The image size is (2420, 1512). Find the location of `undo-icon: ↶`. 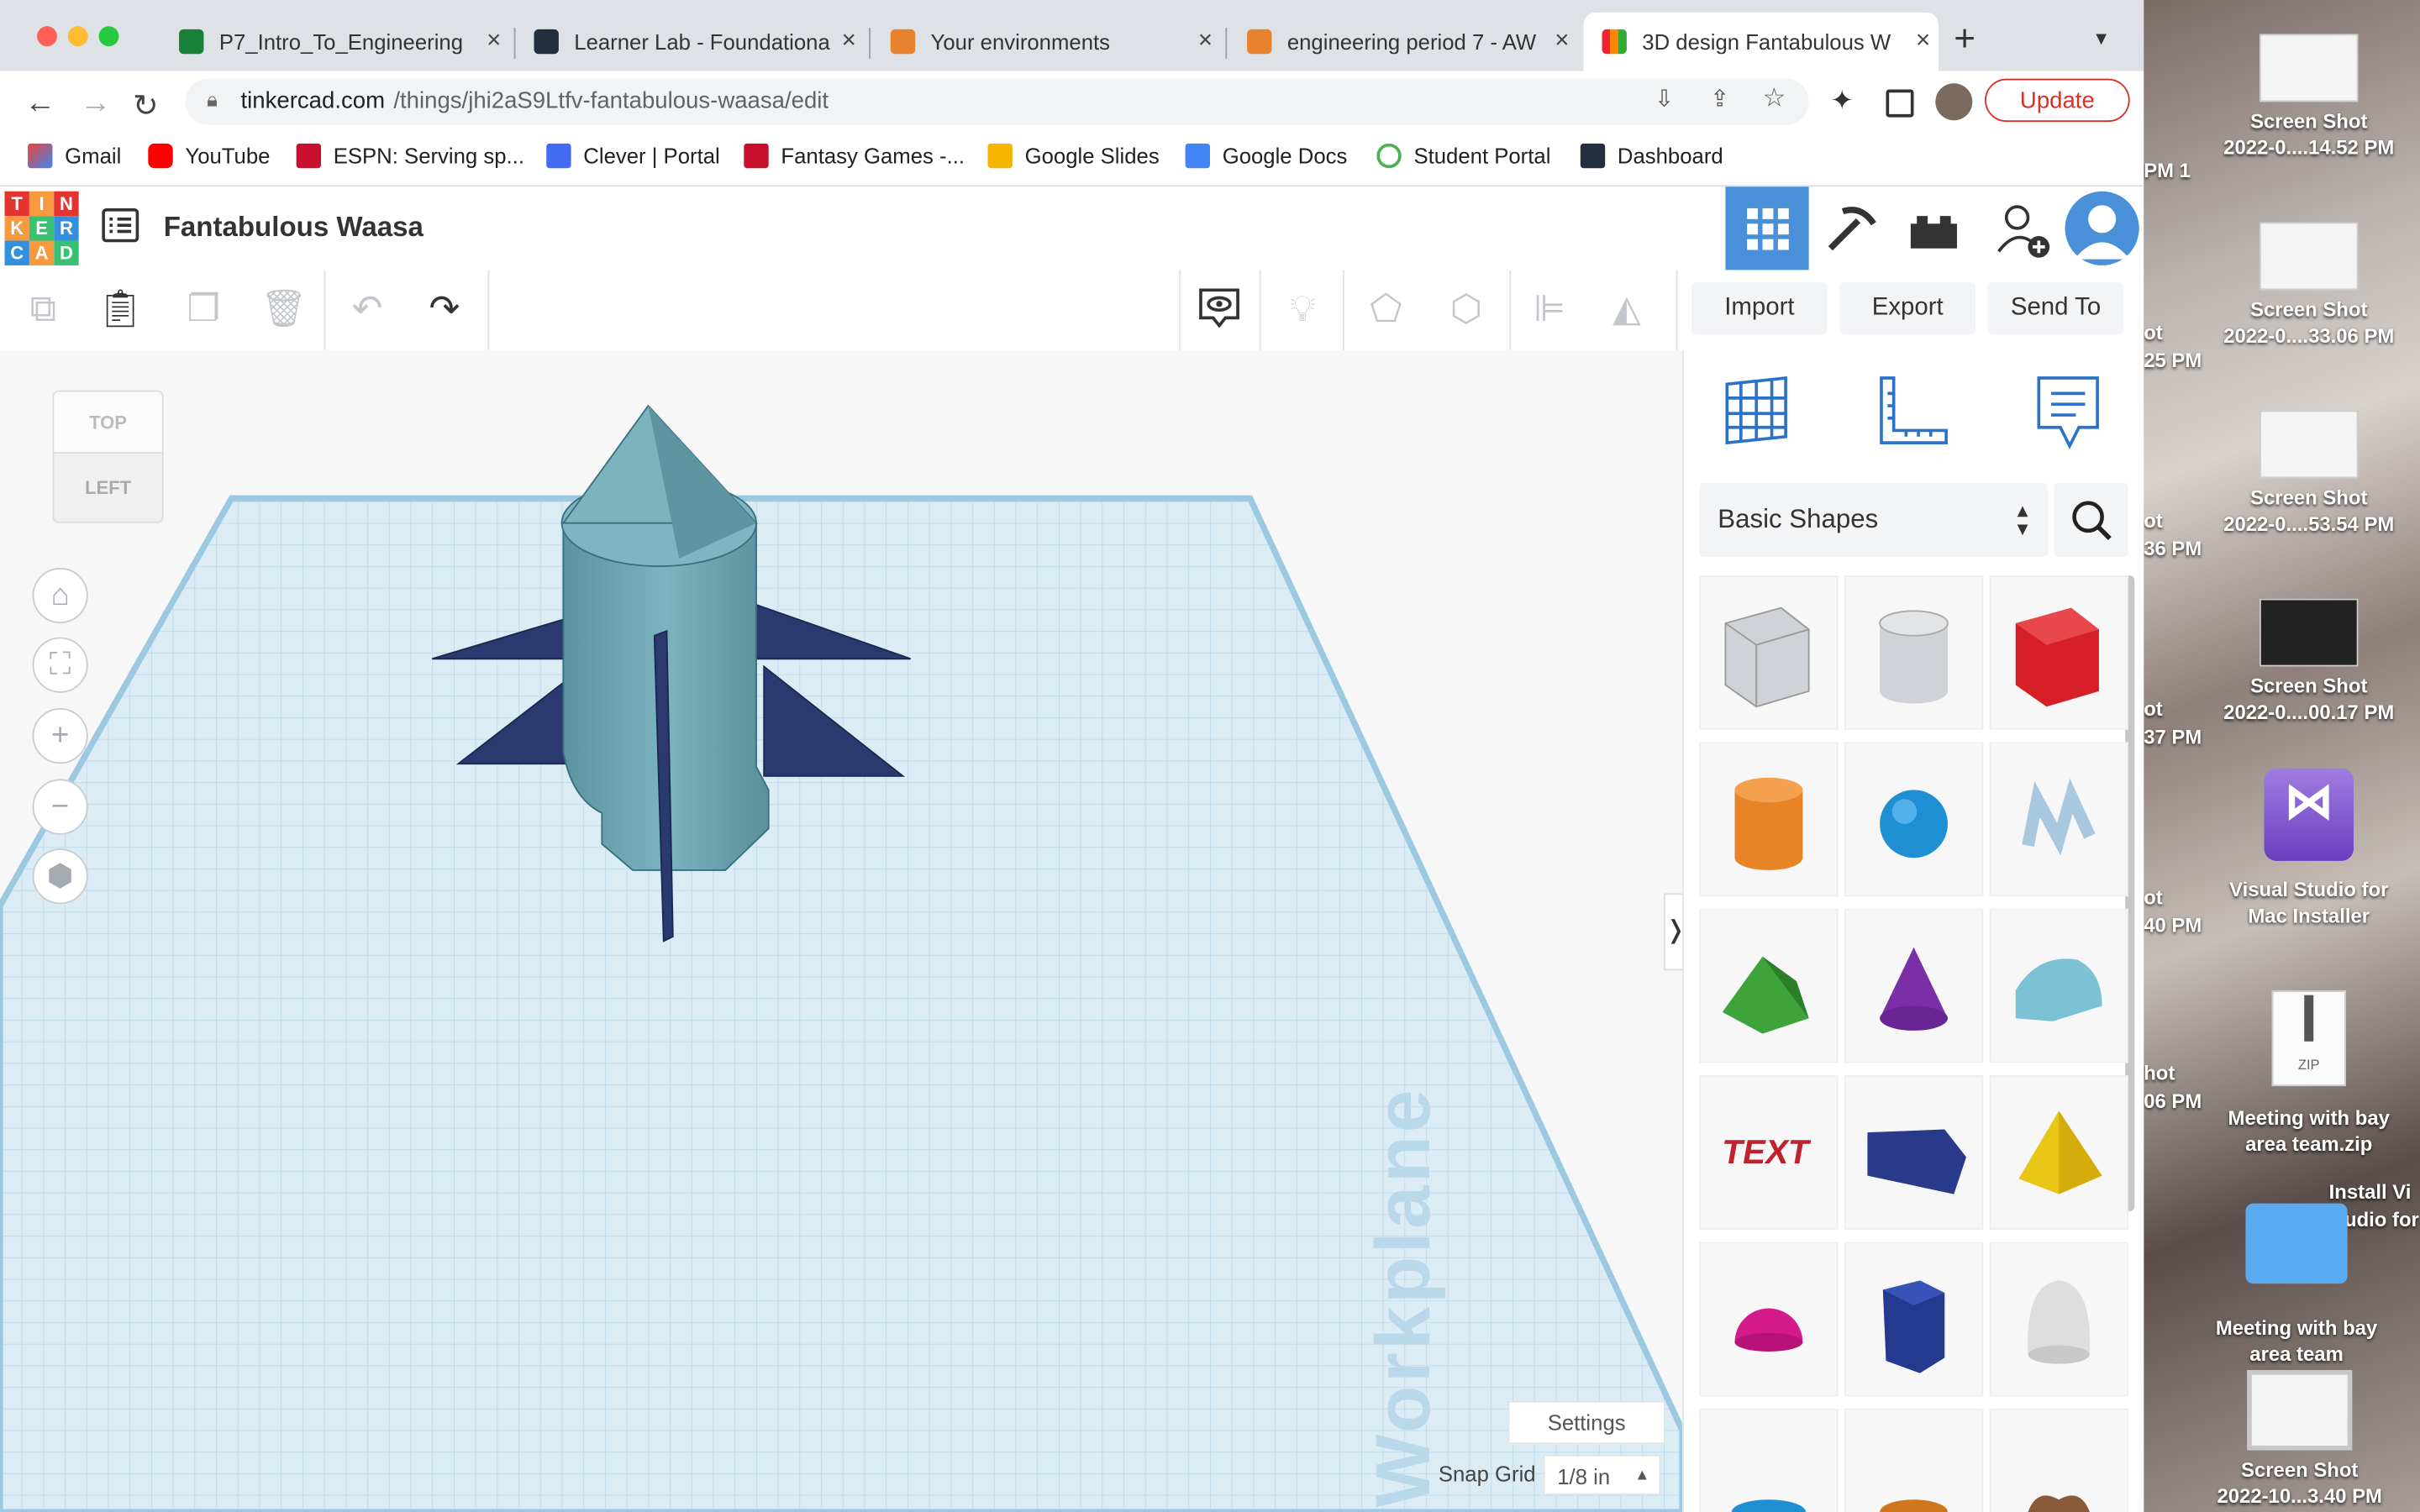

undo-icon: ↶ is located at coordinates (367, 310).